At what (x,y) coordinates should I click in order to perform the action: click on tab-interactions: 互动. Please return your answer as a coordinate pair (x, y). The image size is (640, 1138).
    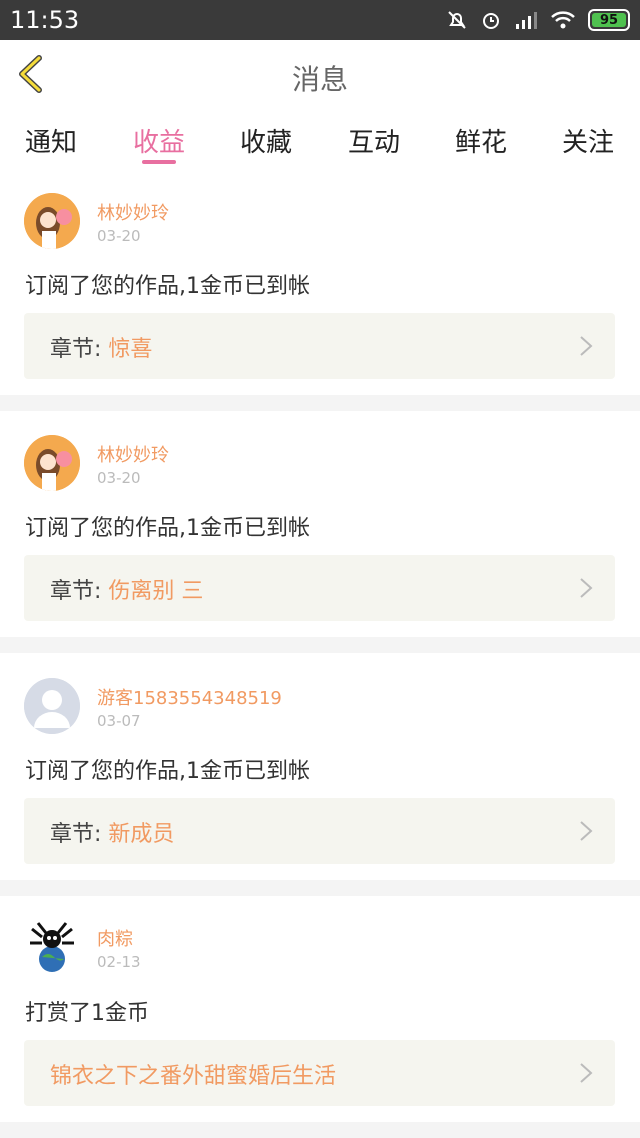
    Looking at the image, I should click on (374, 140).